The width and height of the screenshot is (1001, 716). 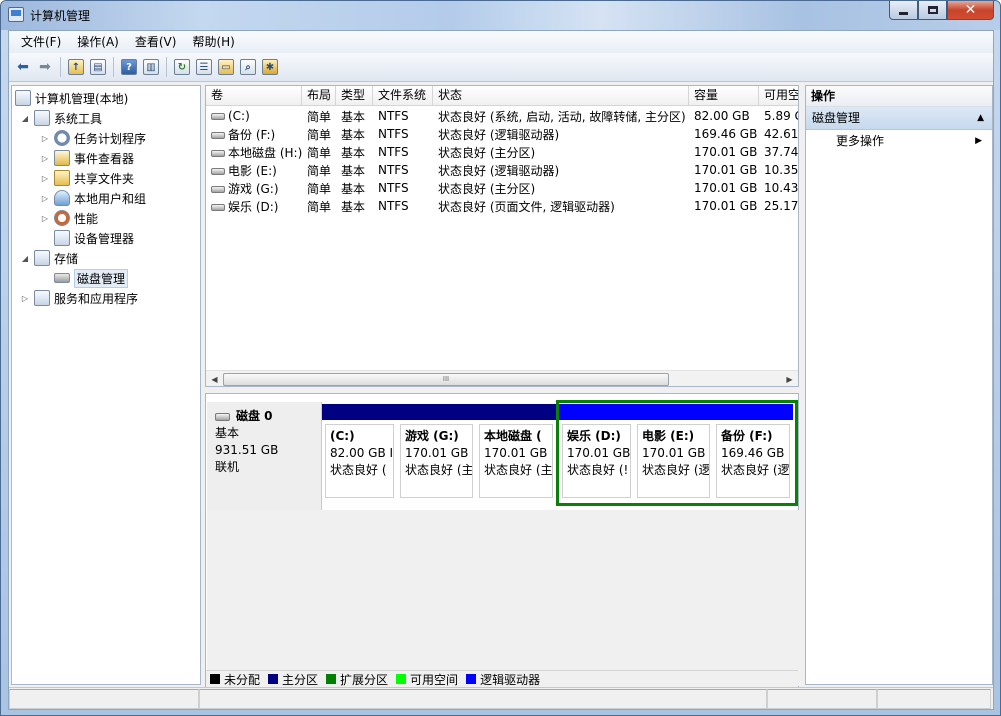 What do you see at coordinates (42, 118) in the screenshot?
I see `tools-icon` at bounding box center [42, 118].